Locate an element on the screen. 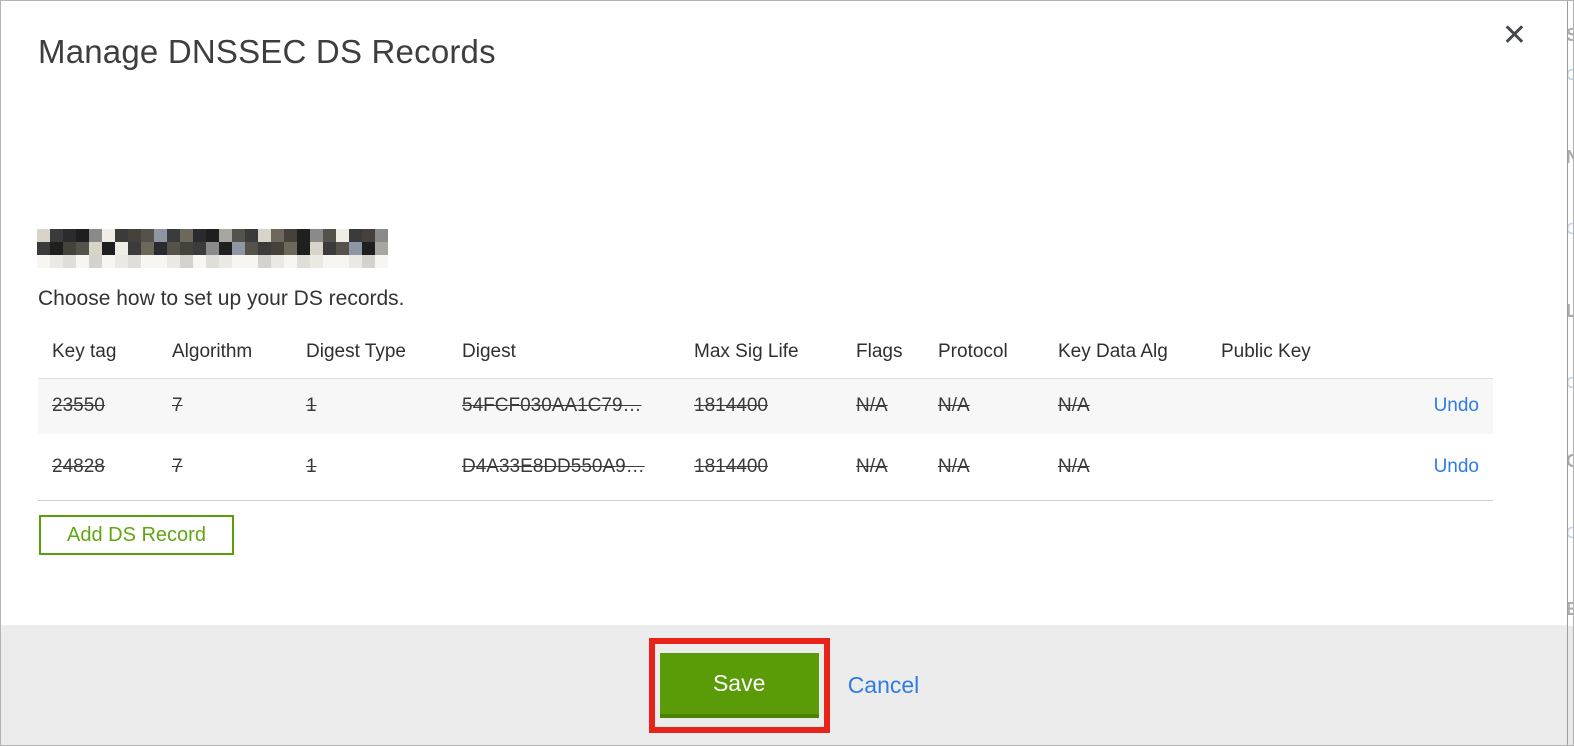 Image resolution: width=1574 pixels, height=746 pixels. domain-name-redacted is located at coordinates (212, 248).